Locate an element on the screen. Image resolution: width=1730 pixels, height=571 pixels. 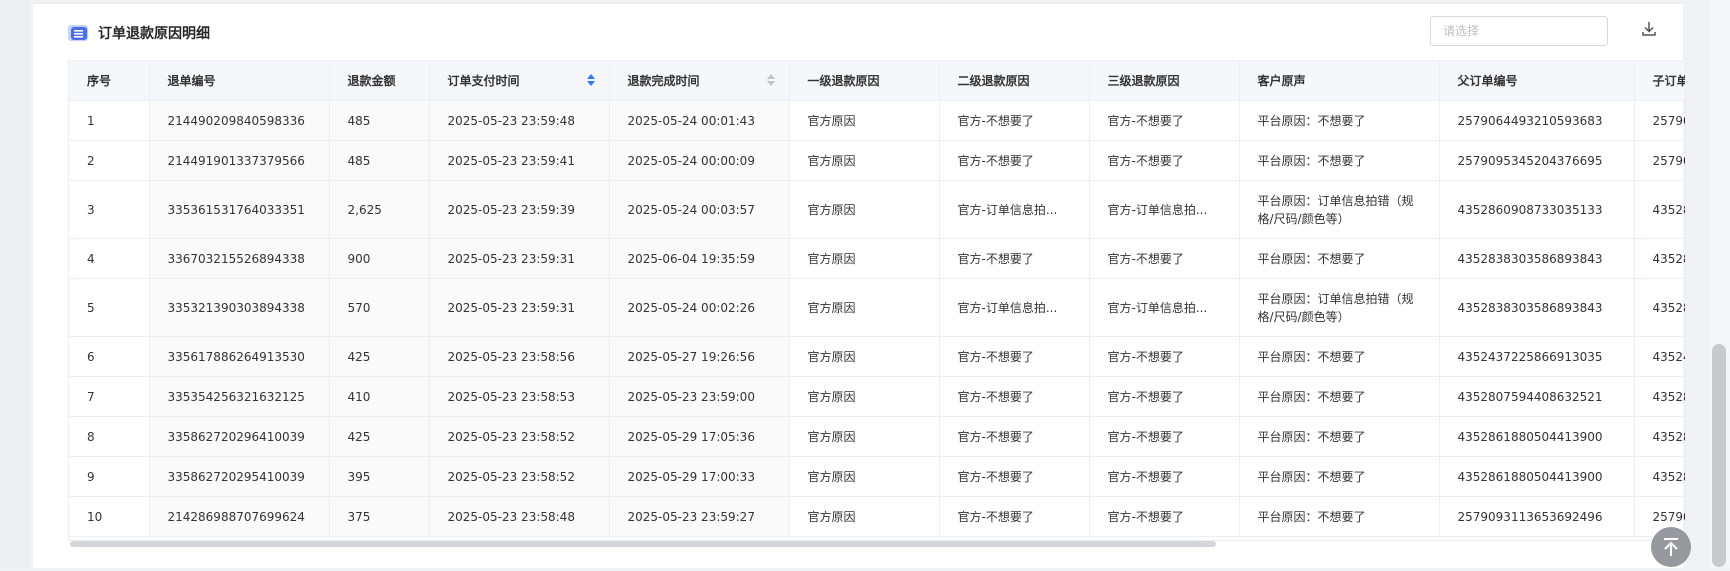
table-cell: 2579095345 is located at coordinates (1659, 160).